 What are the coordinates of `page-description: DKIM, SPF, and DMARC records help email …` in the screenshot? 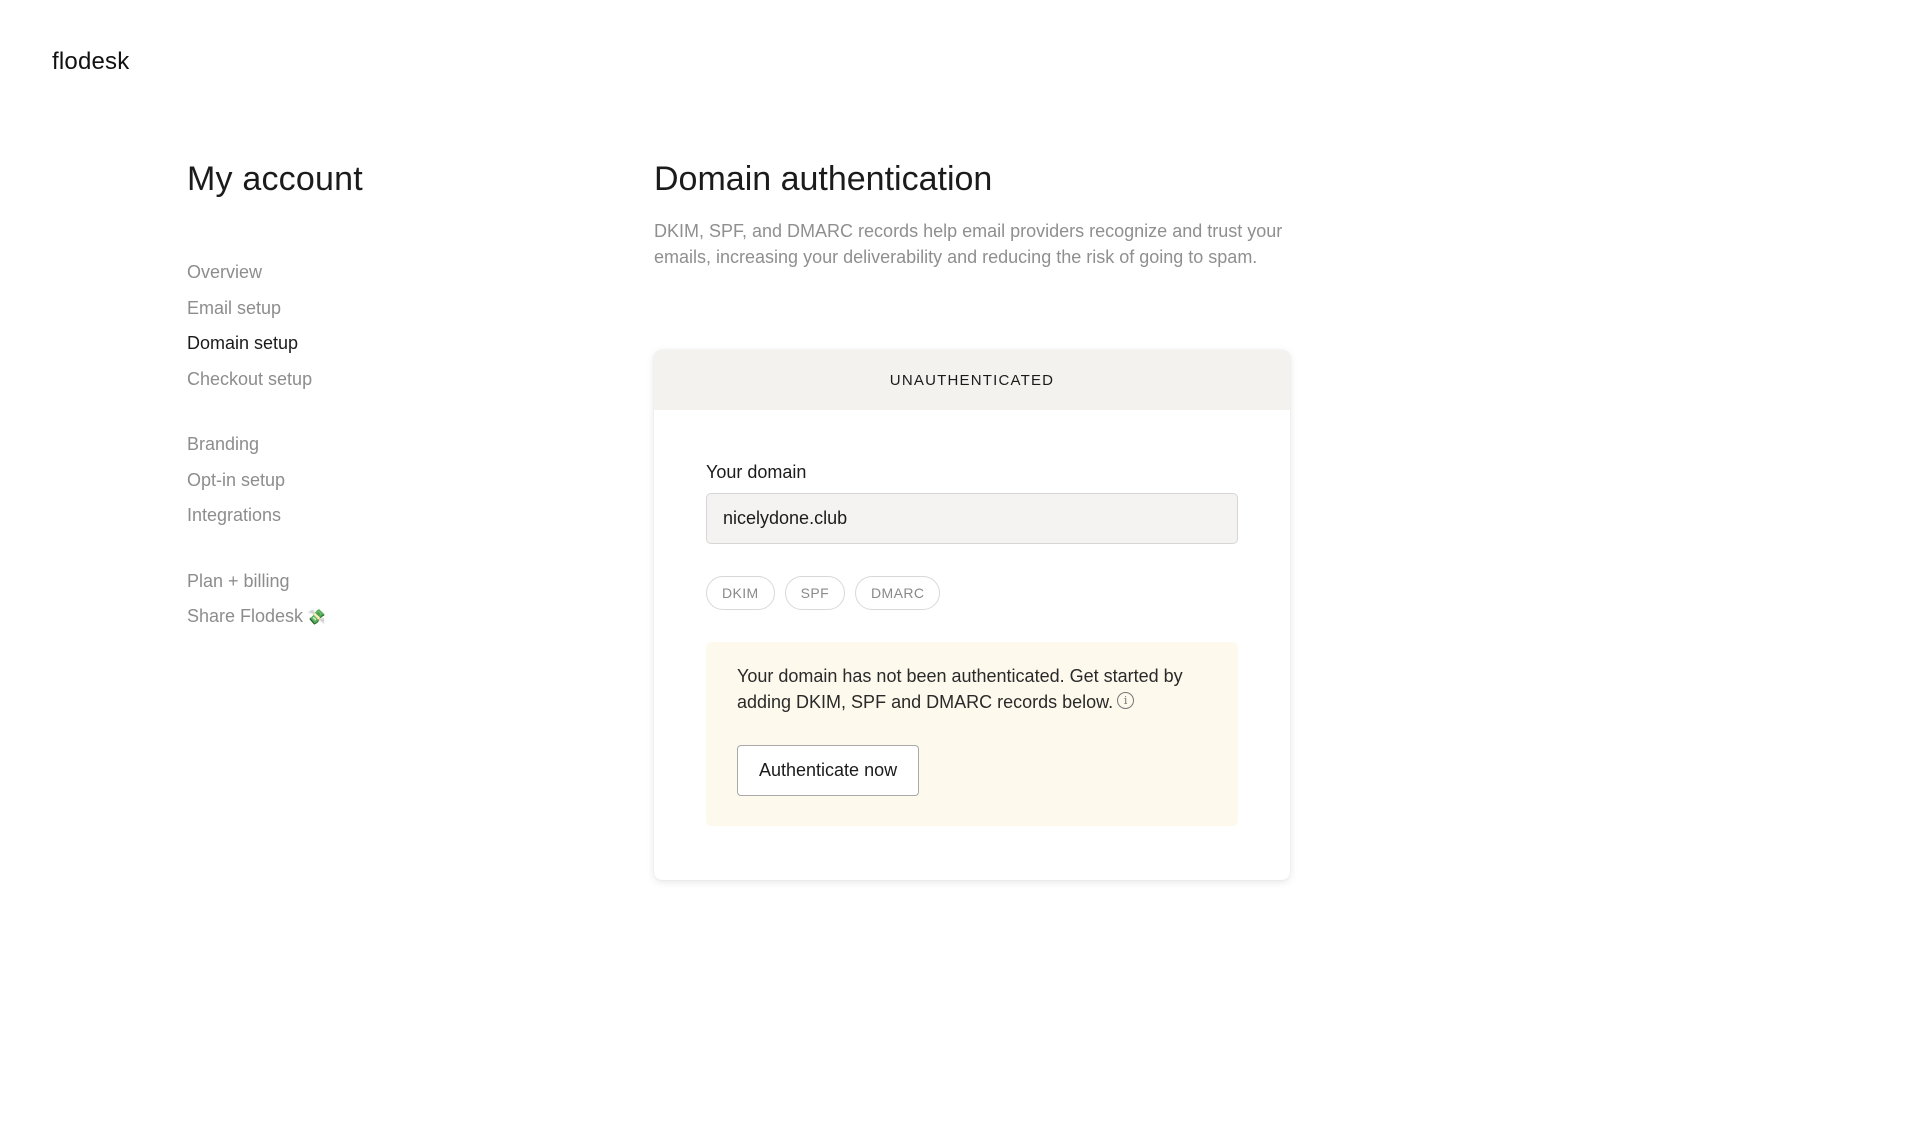 It's located at (968, 244).